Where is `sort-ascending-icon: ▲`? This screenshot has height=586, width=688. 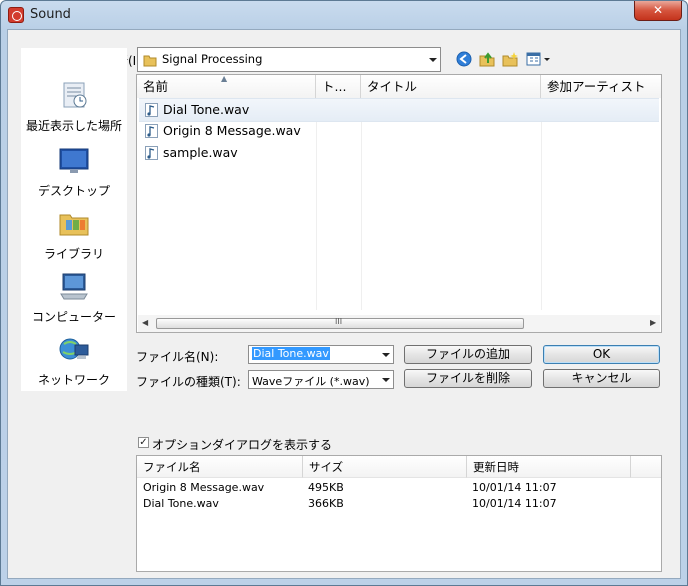 sort-ascending-icon: ▲ is located at coordinates (224, 78).